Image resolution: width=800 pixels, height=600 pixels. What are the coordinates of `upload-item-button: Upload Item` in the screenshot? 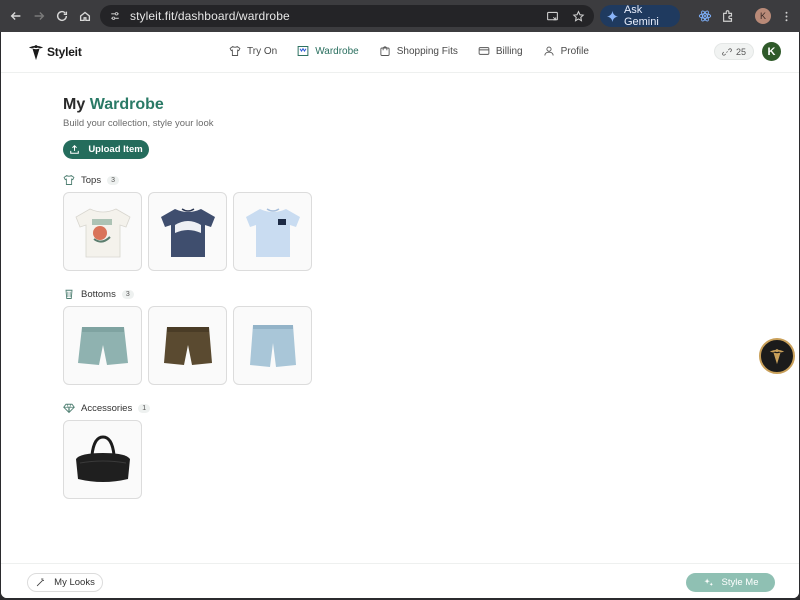 It's located at (106, 149).